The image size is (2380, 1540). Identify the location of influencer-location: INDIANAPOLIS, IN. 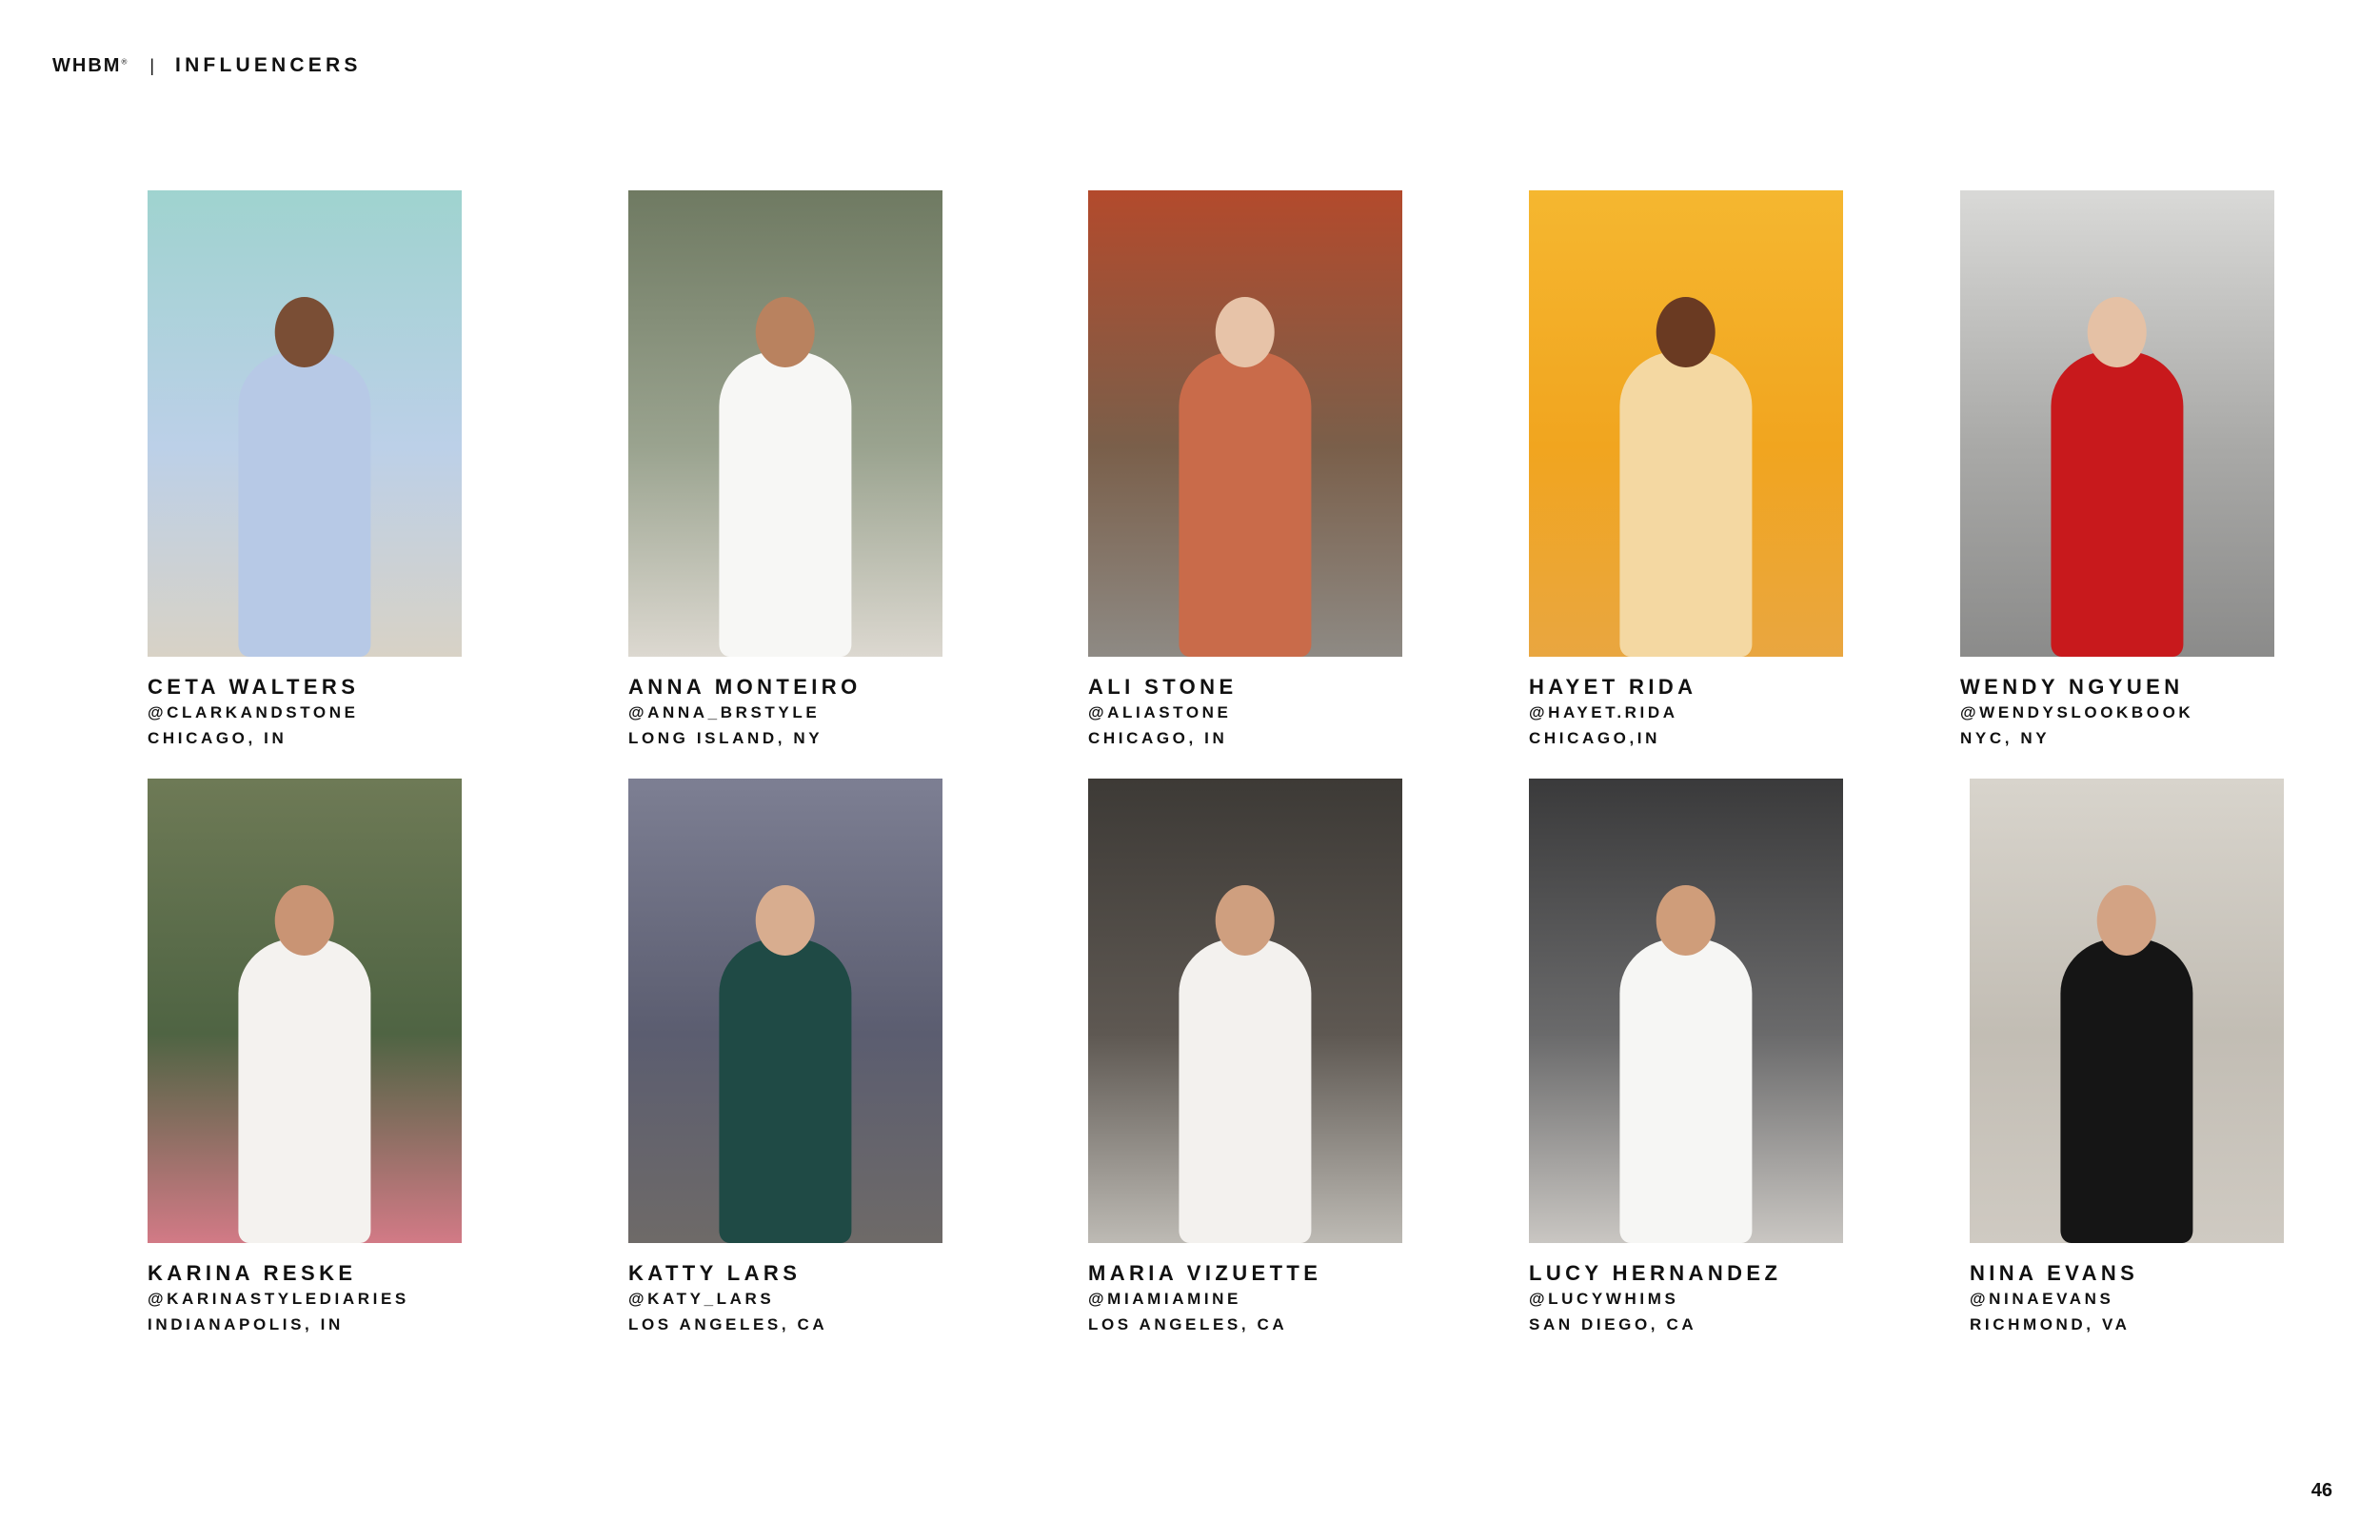
(246, 1324).